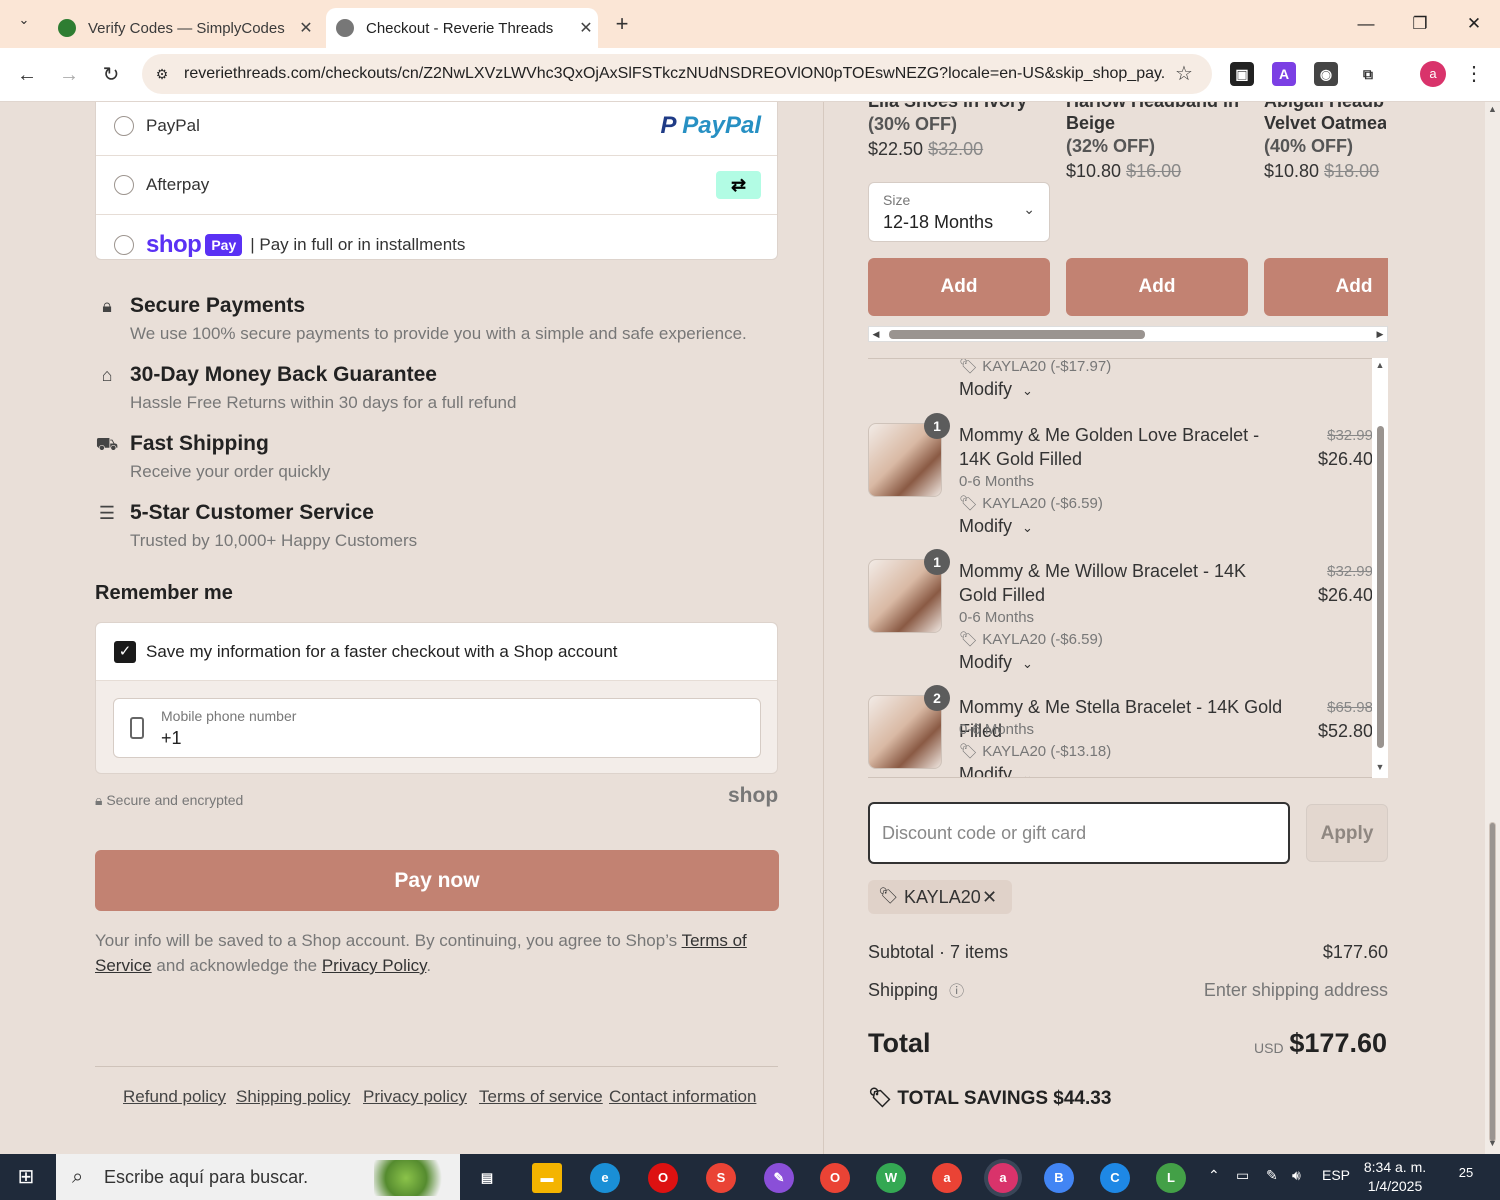 This screenshot has height=1200, width=1500. What do you see at coordinates (437, 880) in the screenshot?
I see `pay-now-button: Pay now` at bounding box center [437, 880].